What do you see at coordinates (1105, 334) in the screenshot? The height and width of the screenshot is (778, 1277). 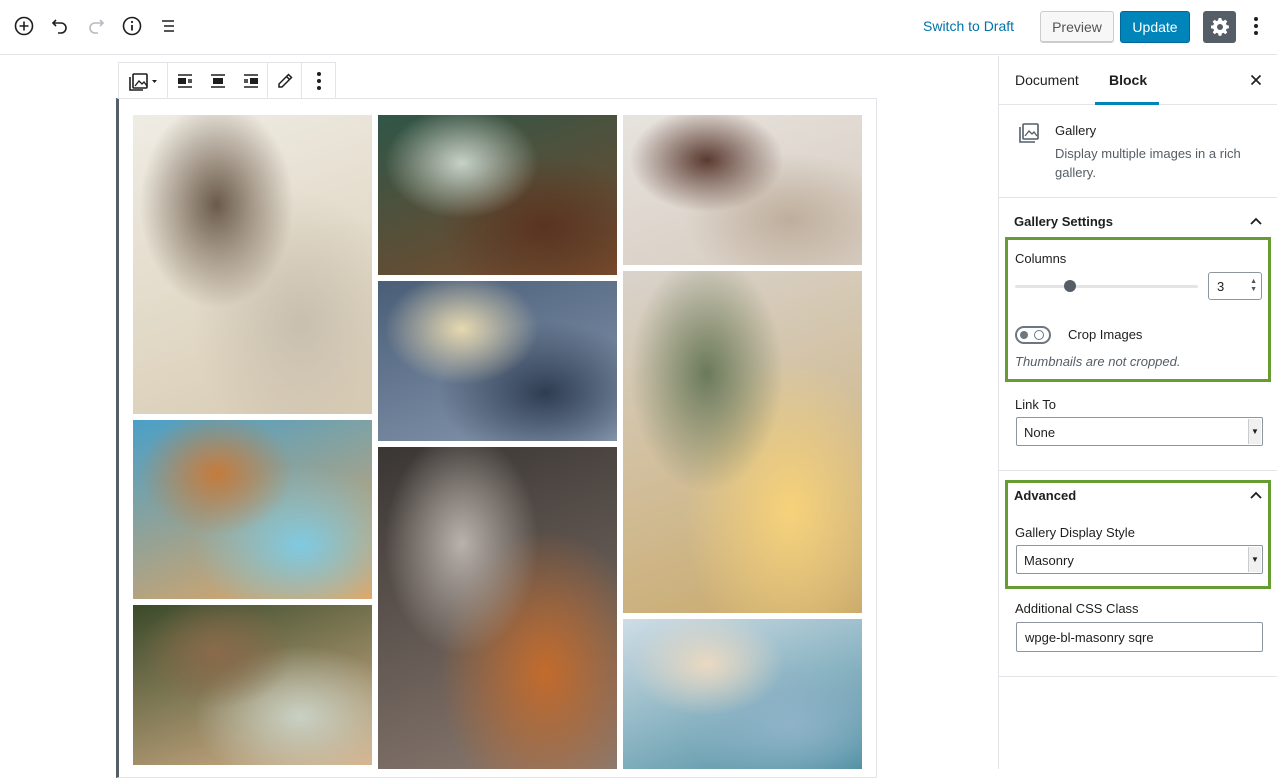 I see `crop-images-label: Crop Images` at bounding box center [1105, 334].